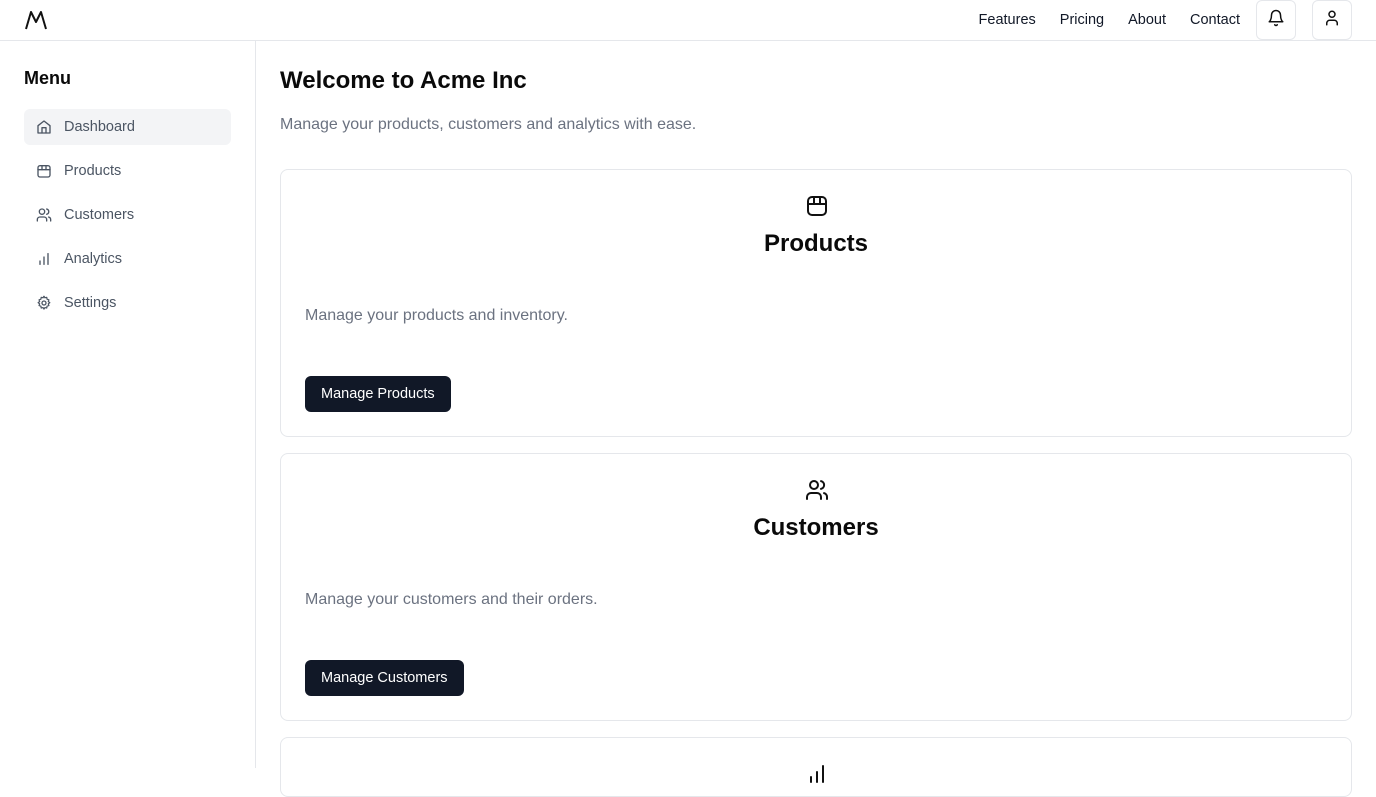  What do you see at coordinates (1215, 20) in the screenshot?
I see `nav-contact-link: Contact` at bounding box center [1215, 20].